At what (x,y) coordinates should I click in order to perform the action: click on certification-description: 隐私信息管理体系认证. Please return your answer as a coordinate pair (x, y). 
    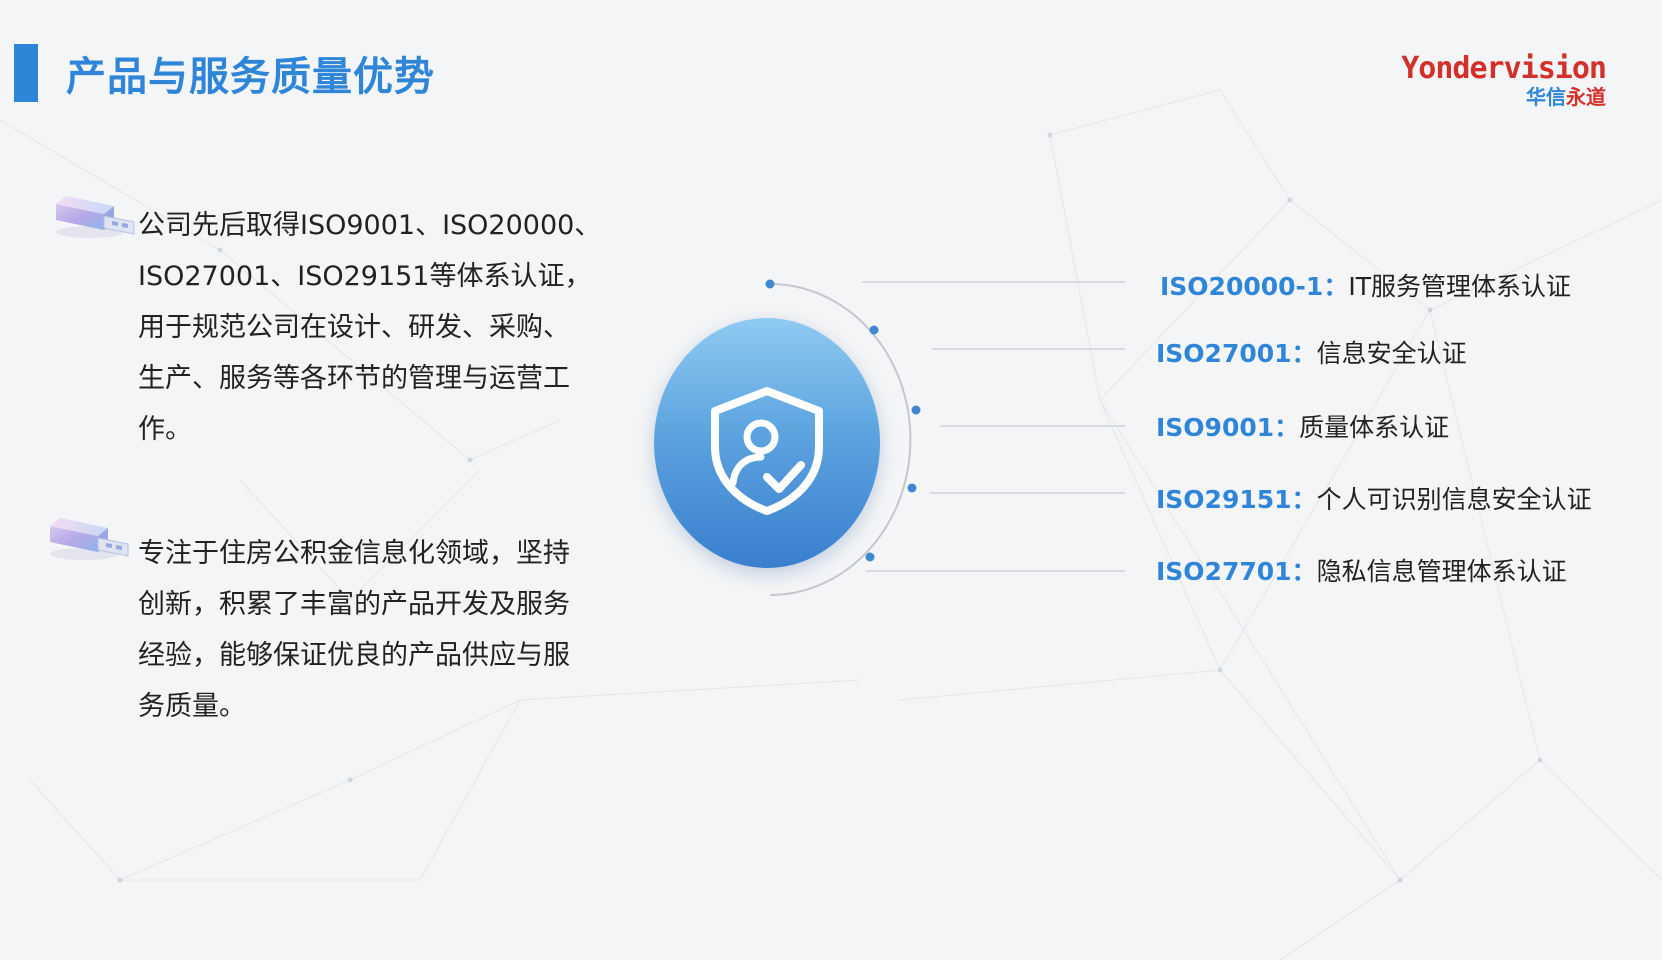
    Looking at the image, I should click on (1441, 571).